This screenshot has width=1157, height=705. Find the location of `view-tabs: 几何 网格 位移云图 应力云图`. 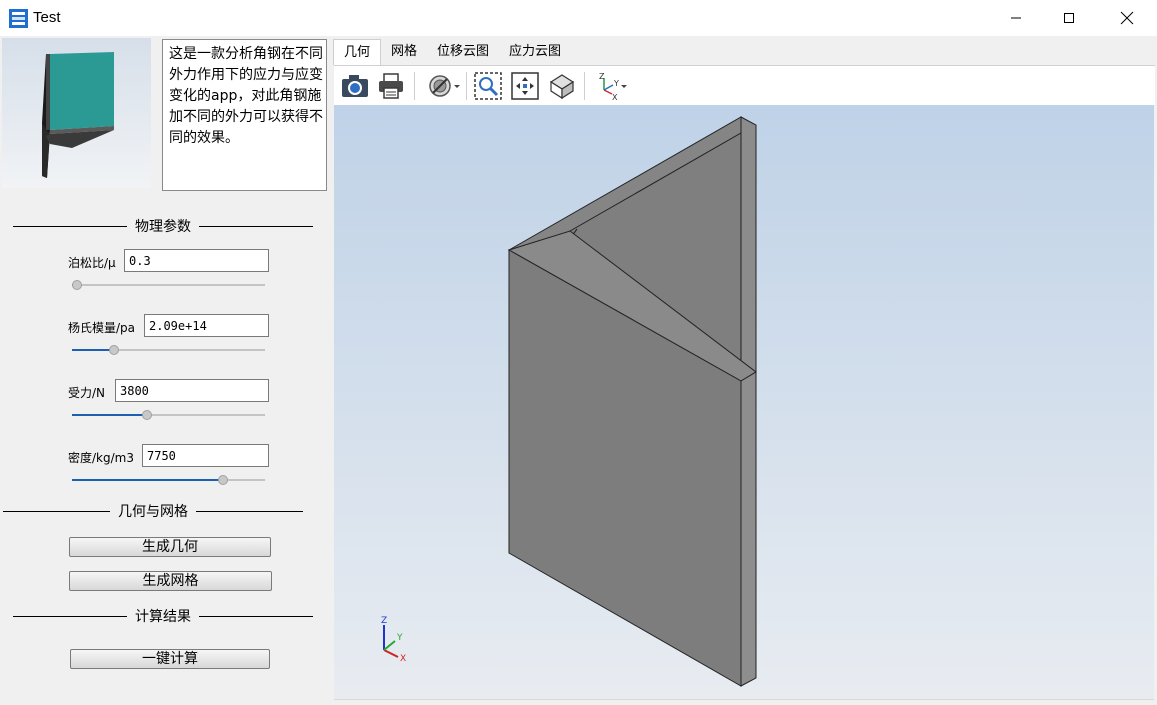

view-tabs: 几何 网格 位移云图 应力云图 is located at coordinates (452, 52).